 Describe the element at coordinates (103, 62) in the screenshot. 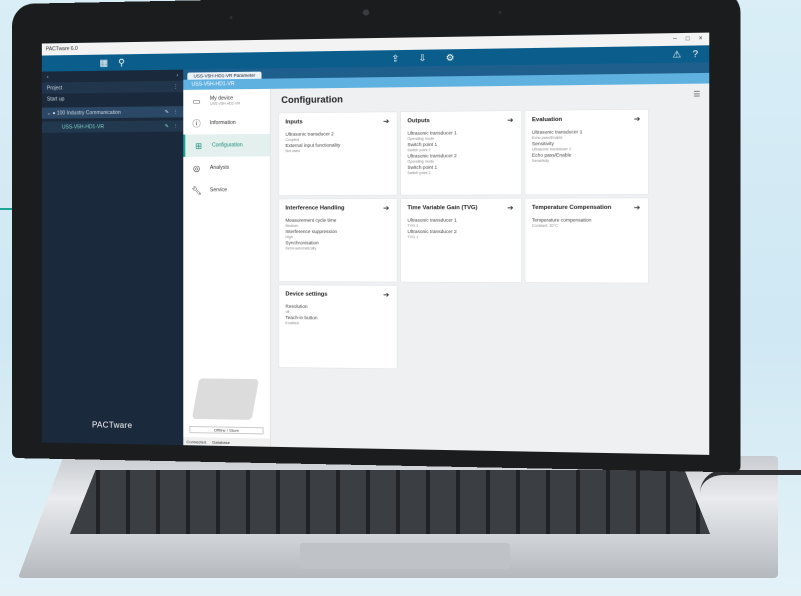

I see `device-catalog-icon: ▦` at that location.